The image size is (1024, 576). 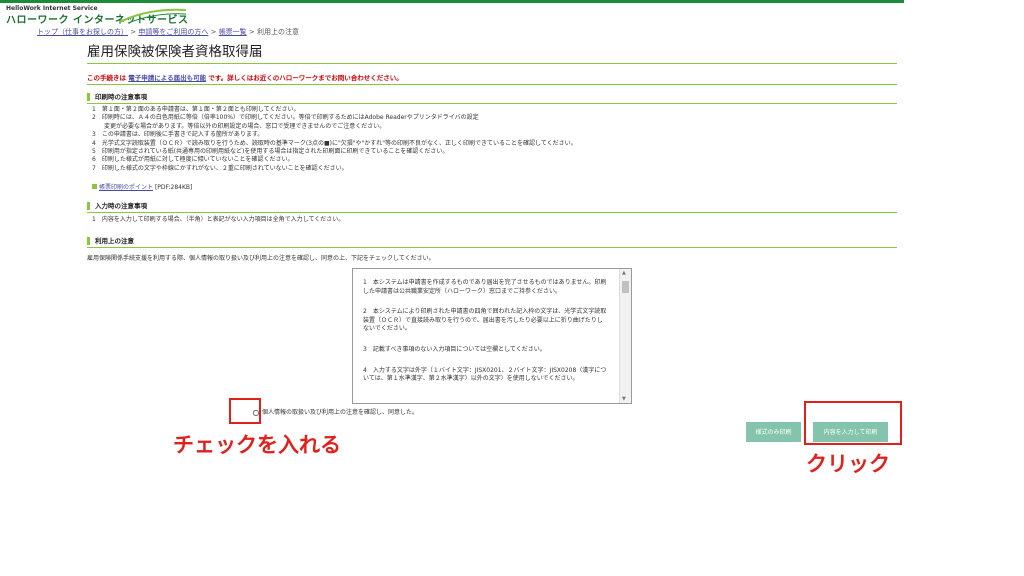 I want to click on print-points-line: 帳票印刷のポイント [PDF:284KB], so click(x=142, y=186).